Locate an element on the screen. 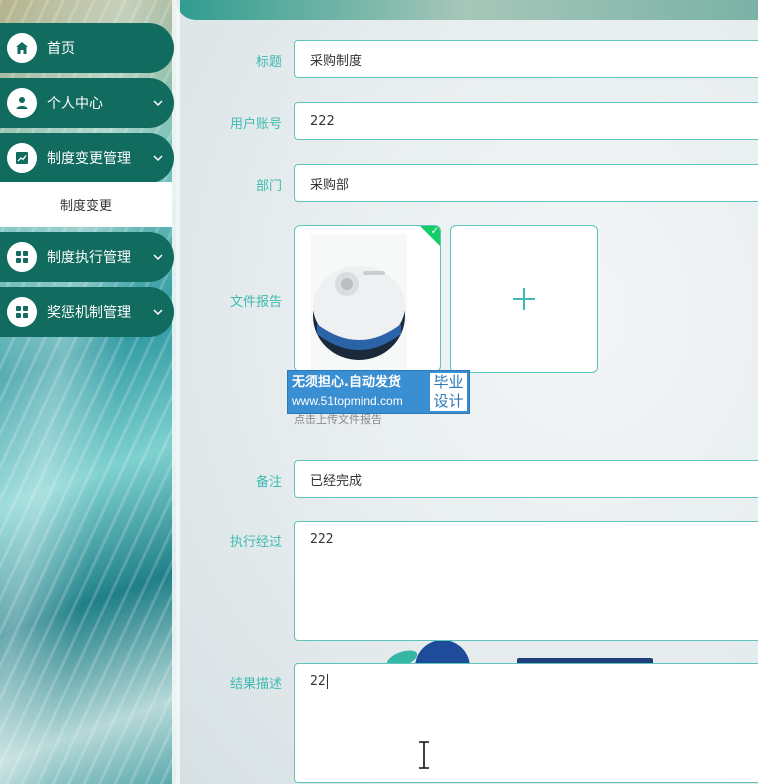  result-value: 22 is located at coordinates (318, 681).